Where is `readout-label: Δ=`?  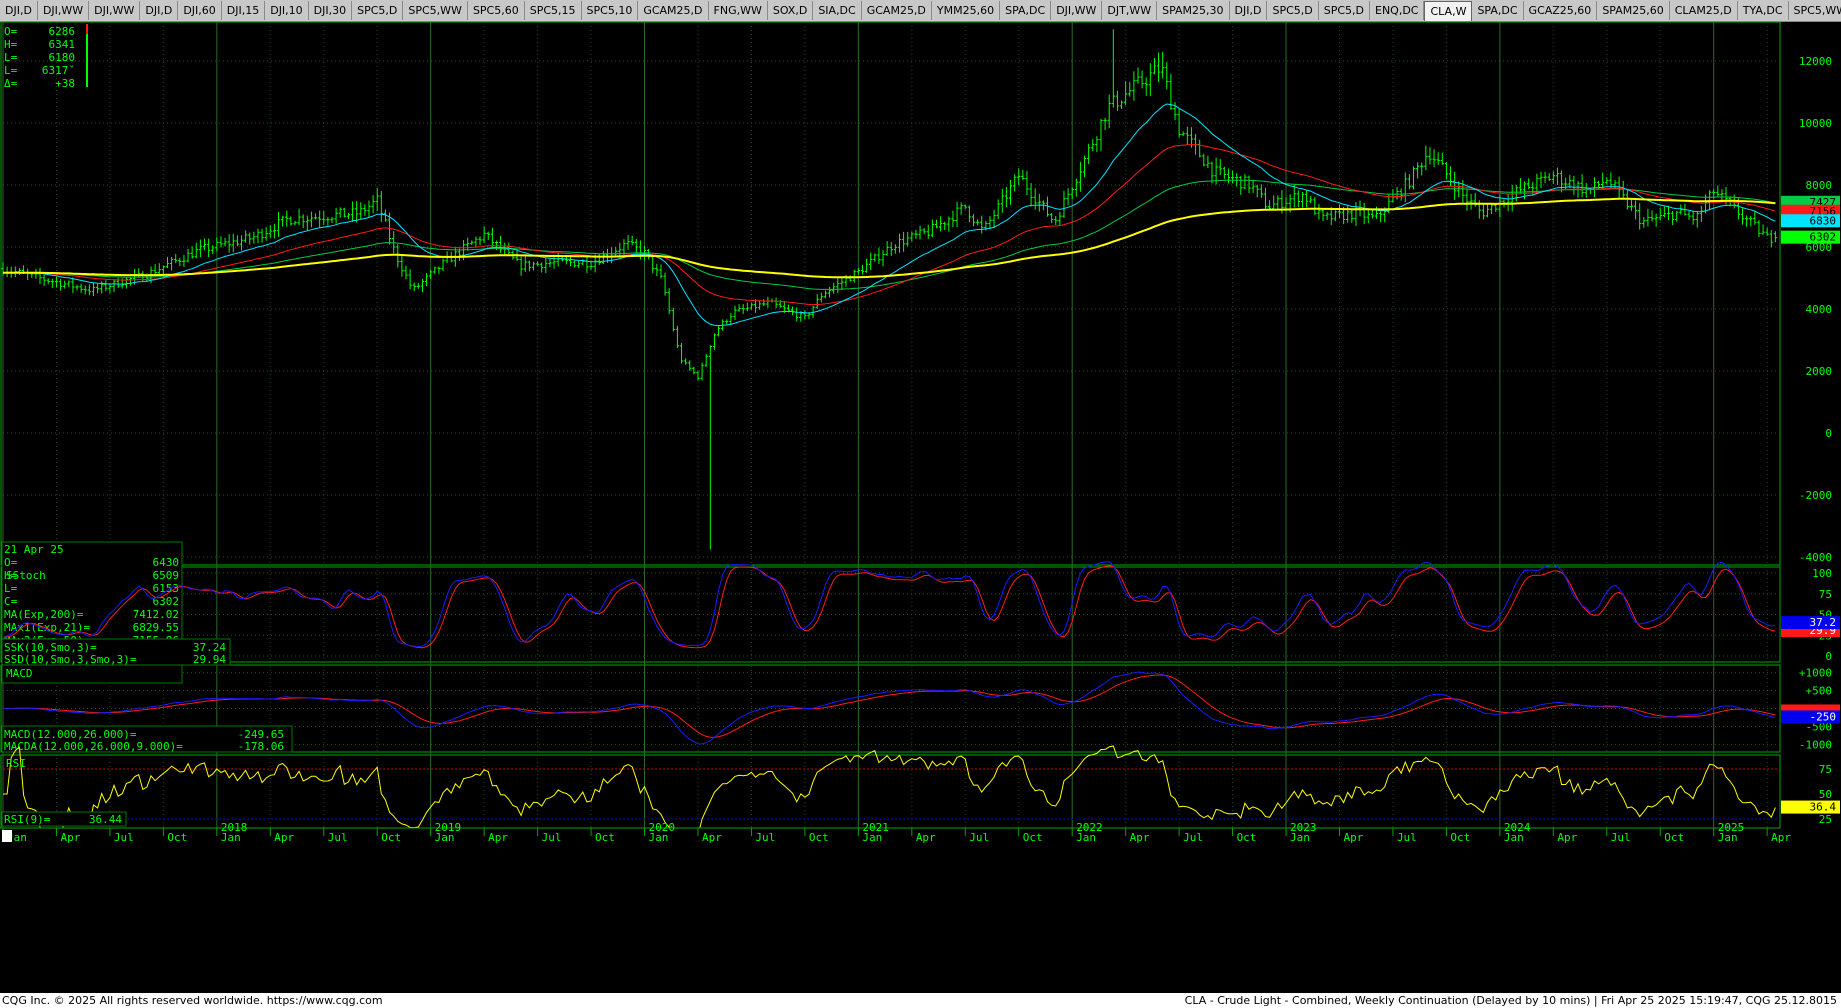 readout-label: Δ= is located at coordinates (11, 83).